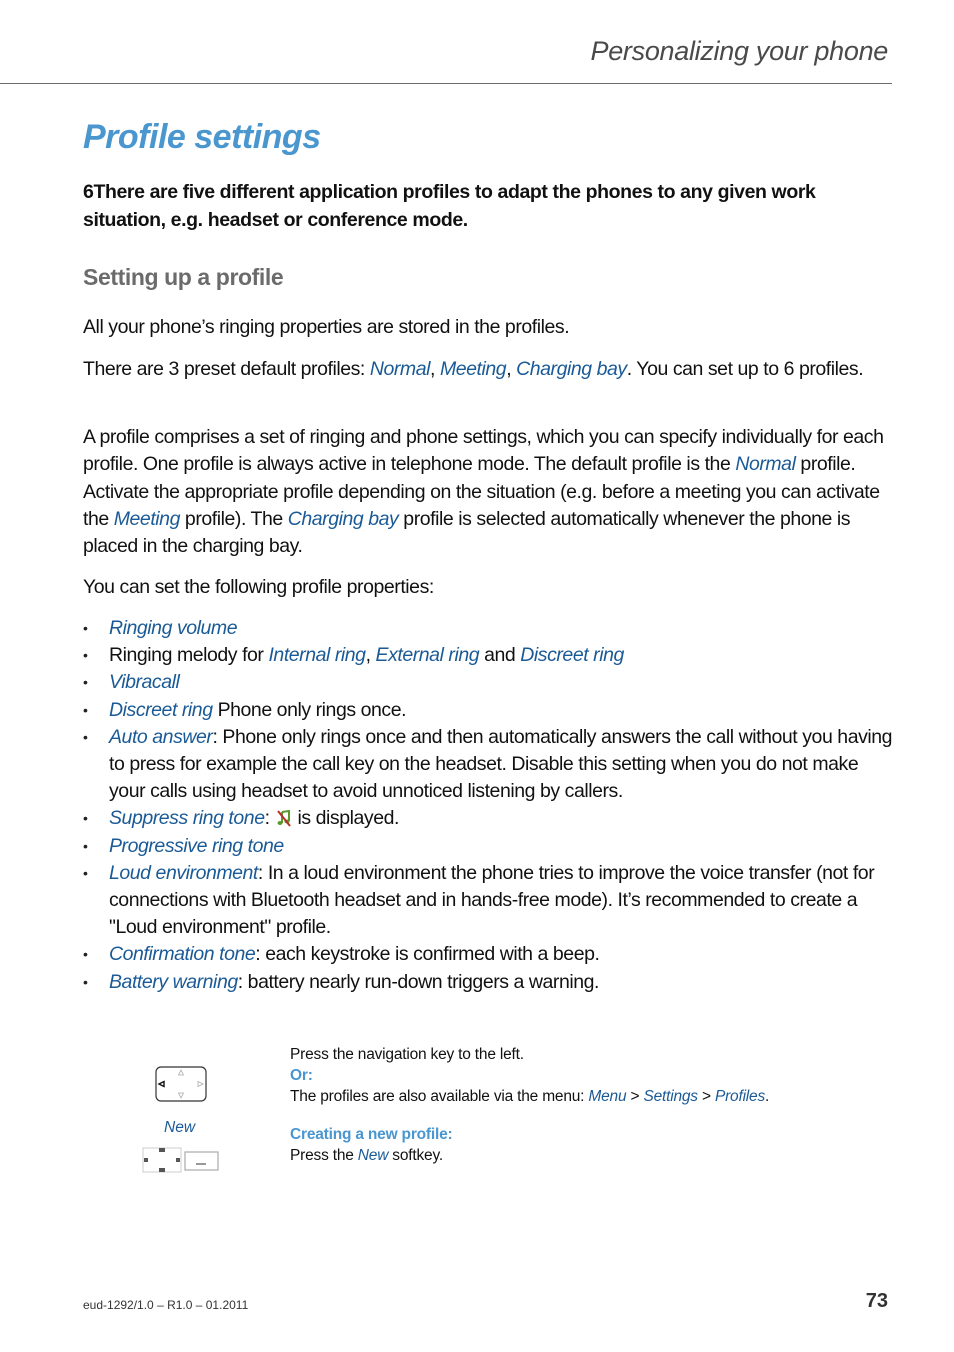 The width and height of the screenshot is (954, 1352). I want to click on ringtone-off-icon, so click(283, 819).